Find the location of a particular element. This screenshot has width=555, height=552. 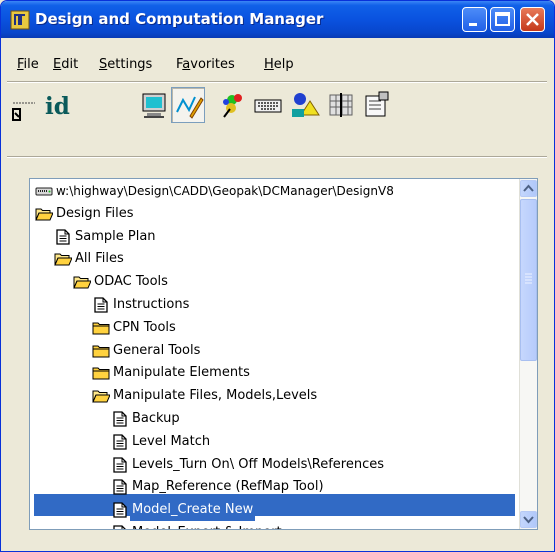

vertical-scrollbar is located at coordinates (528, 354).